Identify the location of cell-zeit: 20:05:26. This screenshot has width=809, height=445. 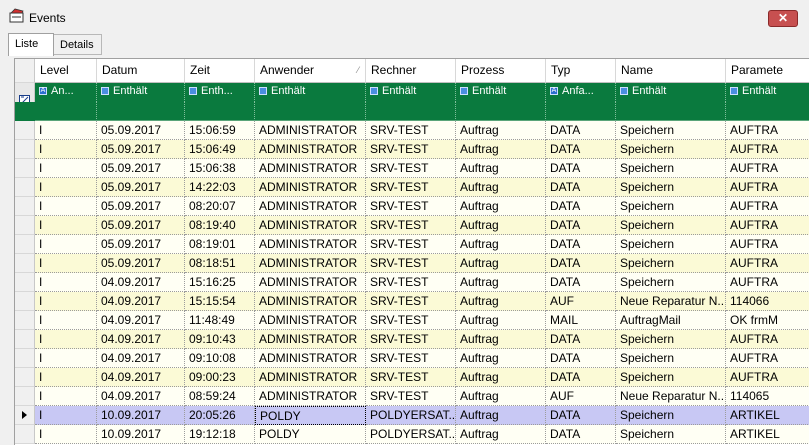
(220, 415).